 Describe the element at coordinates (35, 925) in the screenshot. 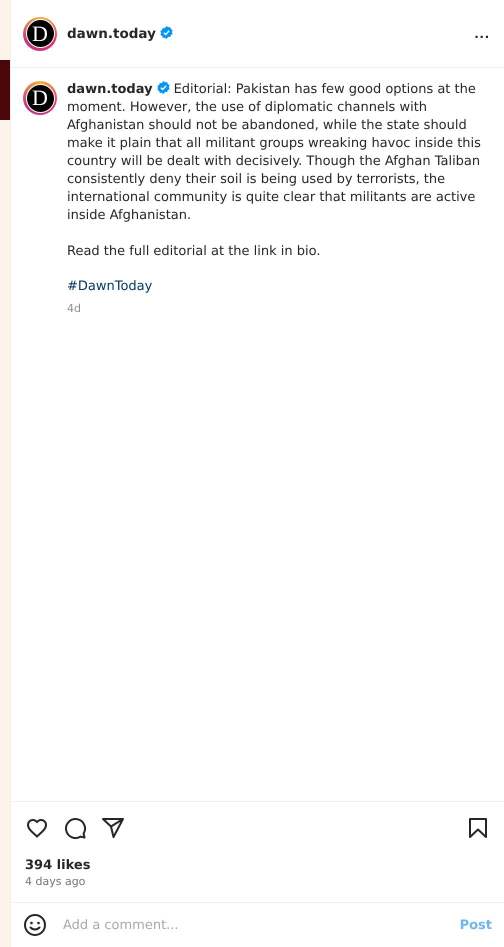

I see `emoji-button` at that location.